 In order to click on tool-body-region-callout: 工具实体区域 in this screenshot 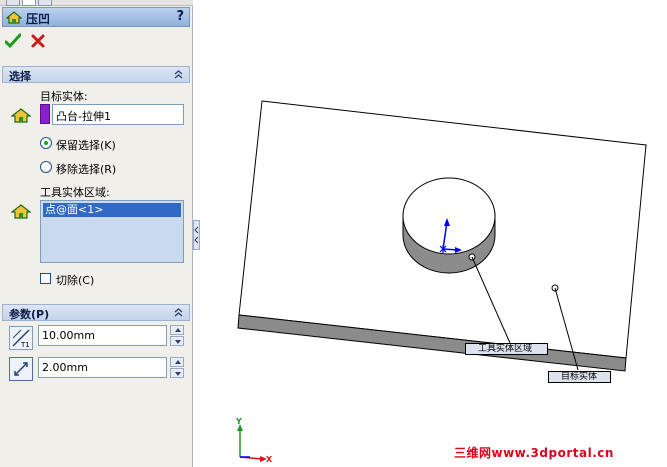, I will do `click(506, 349)`.